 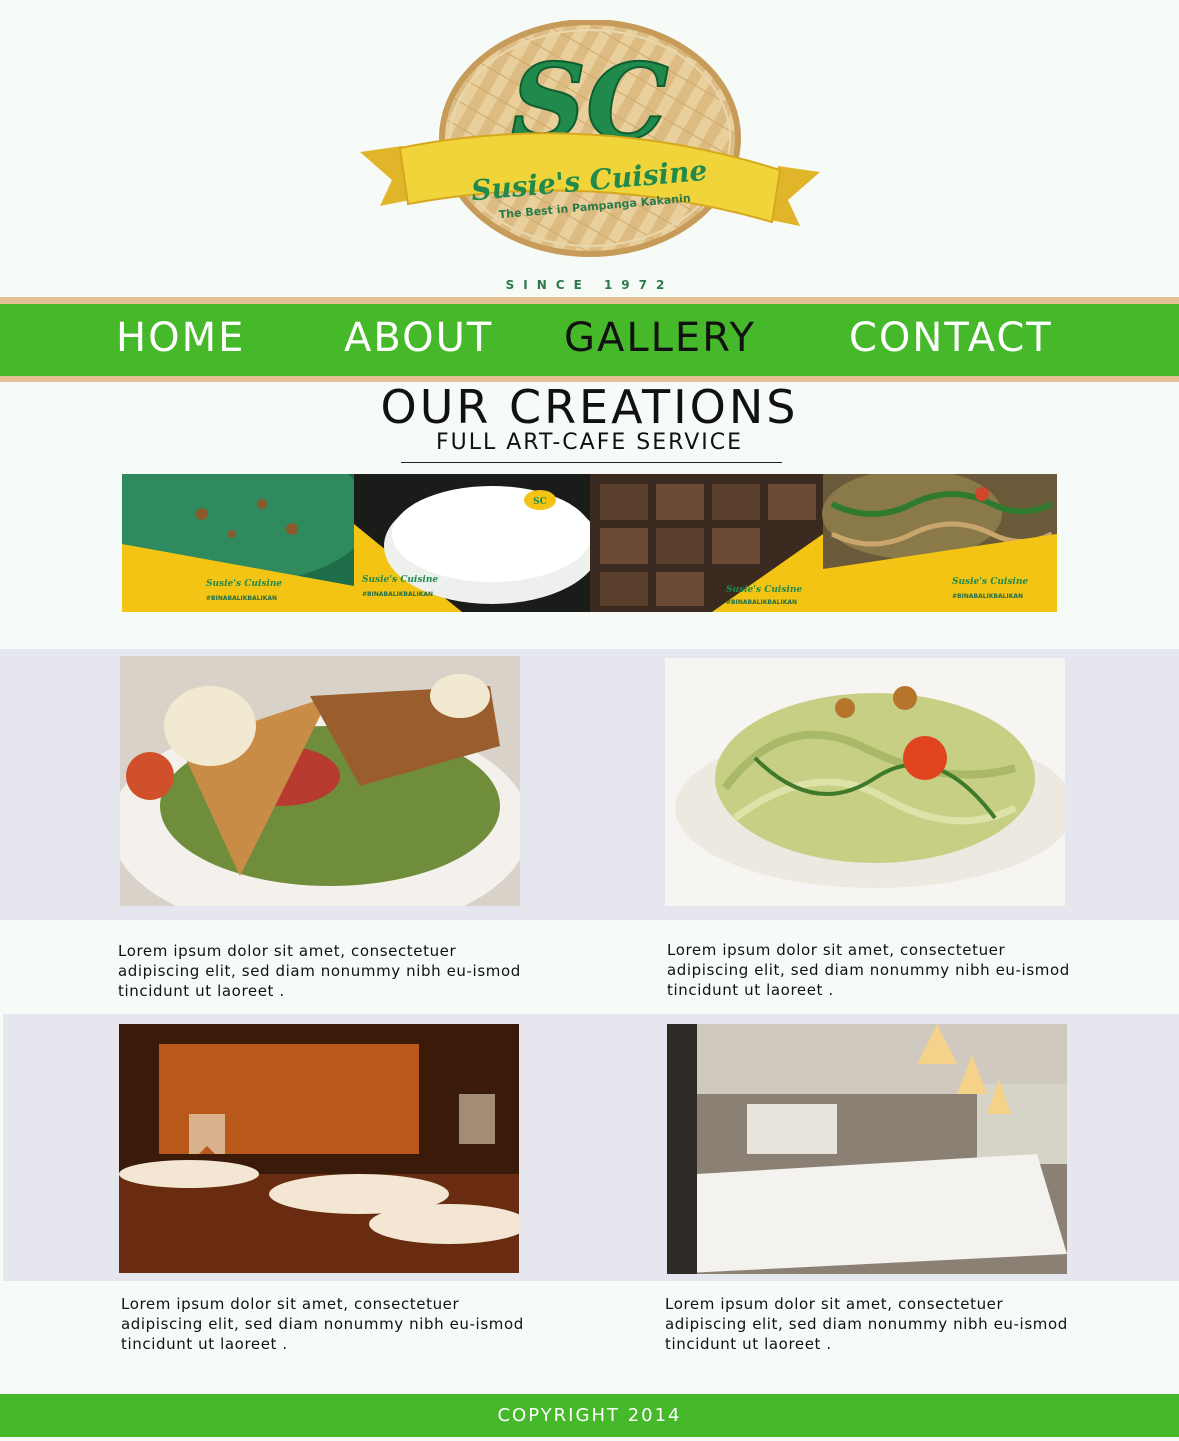 I want to click on section-subtitle: FULL ART-CAFE SERVICE, so click(x=589, y=442).